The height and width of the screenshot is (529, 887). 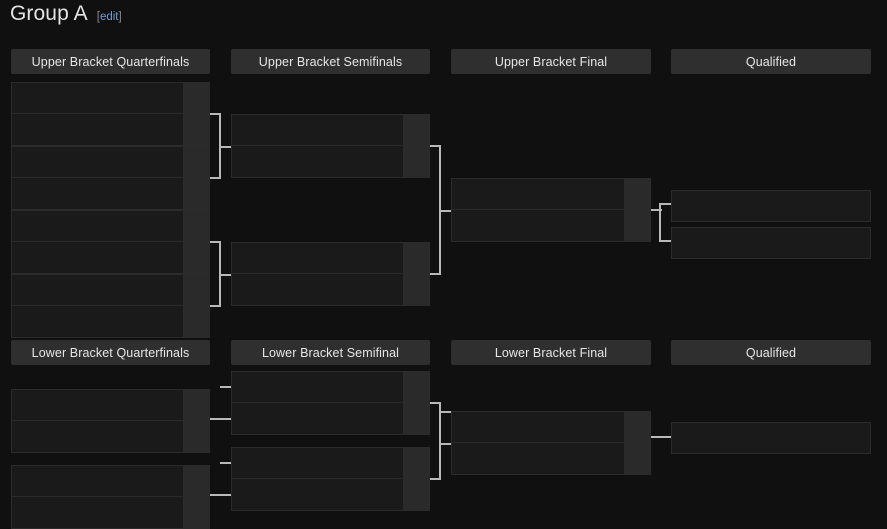 What do you see at coordinates (660, 222) in the screenshot?
I see `connector-ubqual-vert` at bounding box center [660, 222].